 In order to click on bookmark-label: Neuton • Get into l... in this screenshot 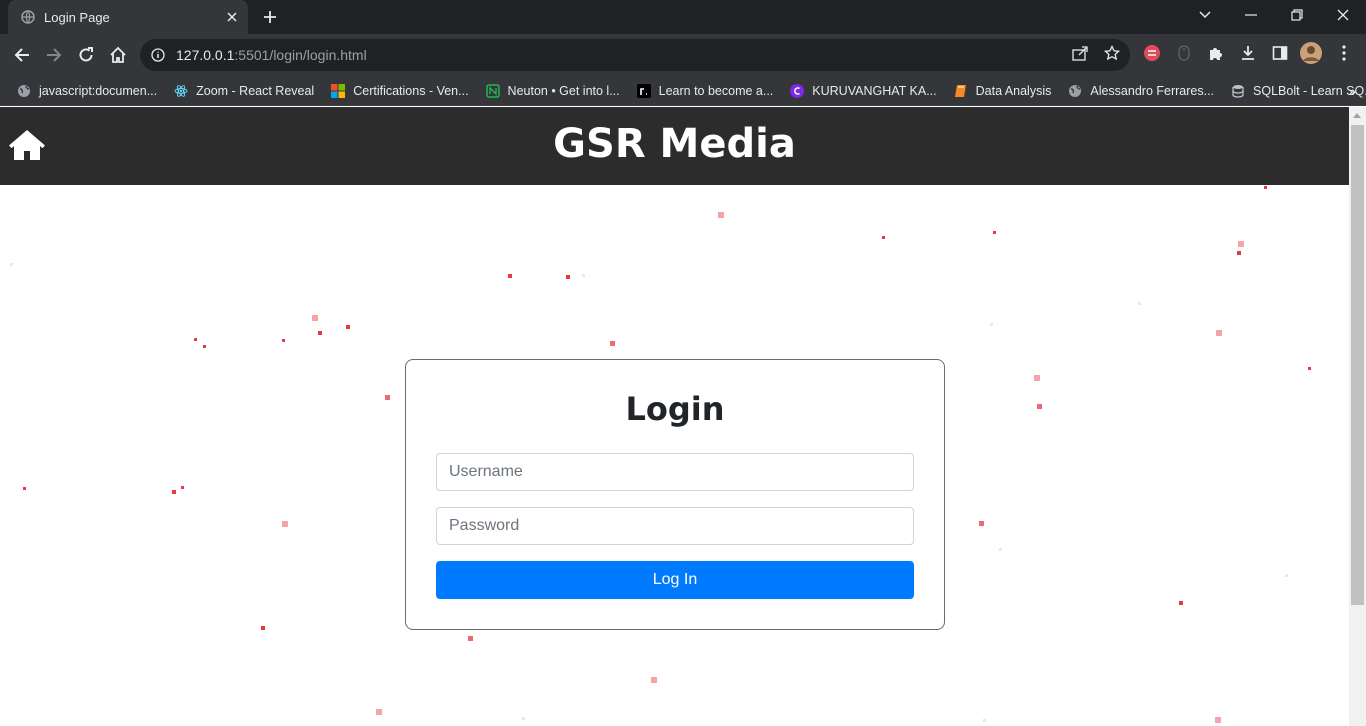, I will do `click(563, 90)`.